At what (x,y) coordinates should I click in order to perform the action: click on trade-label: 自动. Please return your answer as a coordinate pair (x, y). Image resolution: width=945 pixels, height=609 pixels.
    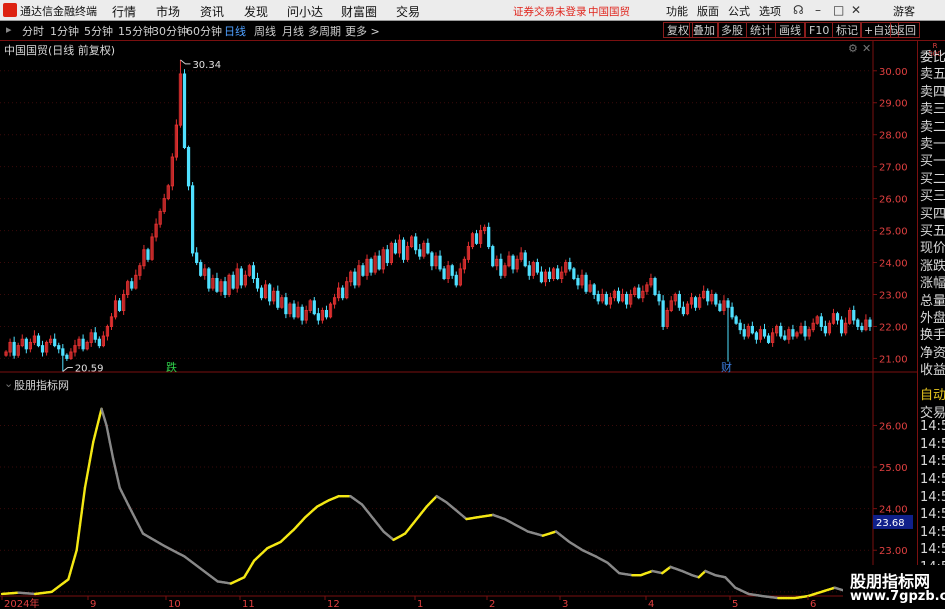
    Looking at the image, I should click on (932, 393).